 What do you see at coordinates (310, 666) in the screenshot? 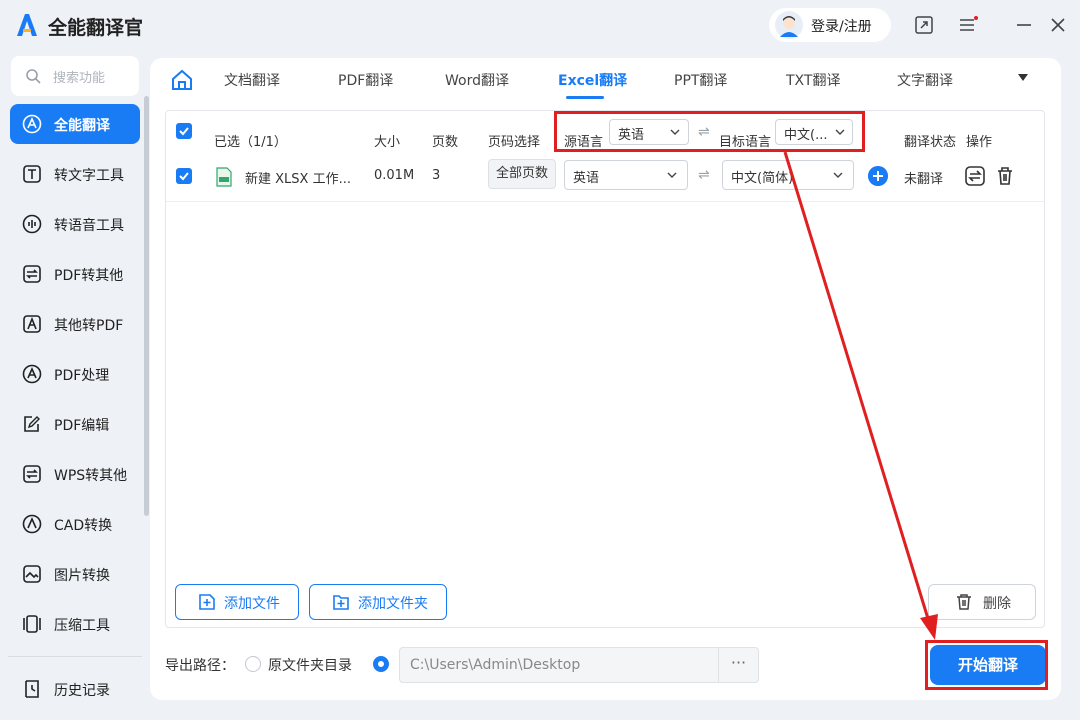
I see `radio-original-folder-label: 原文件夹目录` at bounding box center [310, 666].